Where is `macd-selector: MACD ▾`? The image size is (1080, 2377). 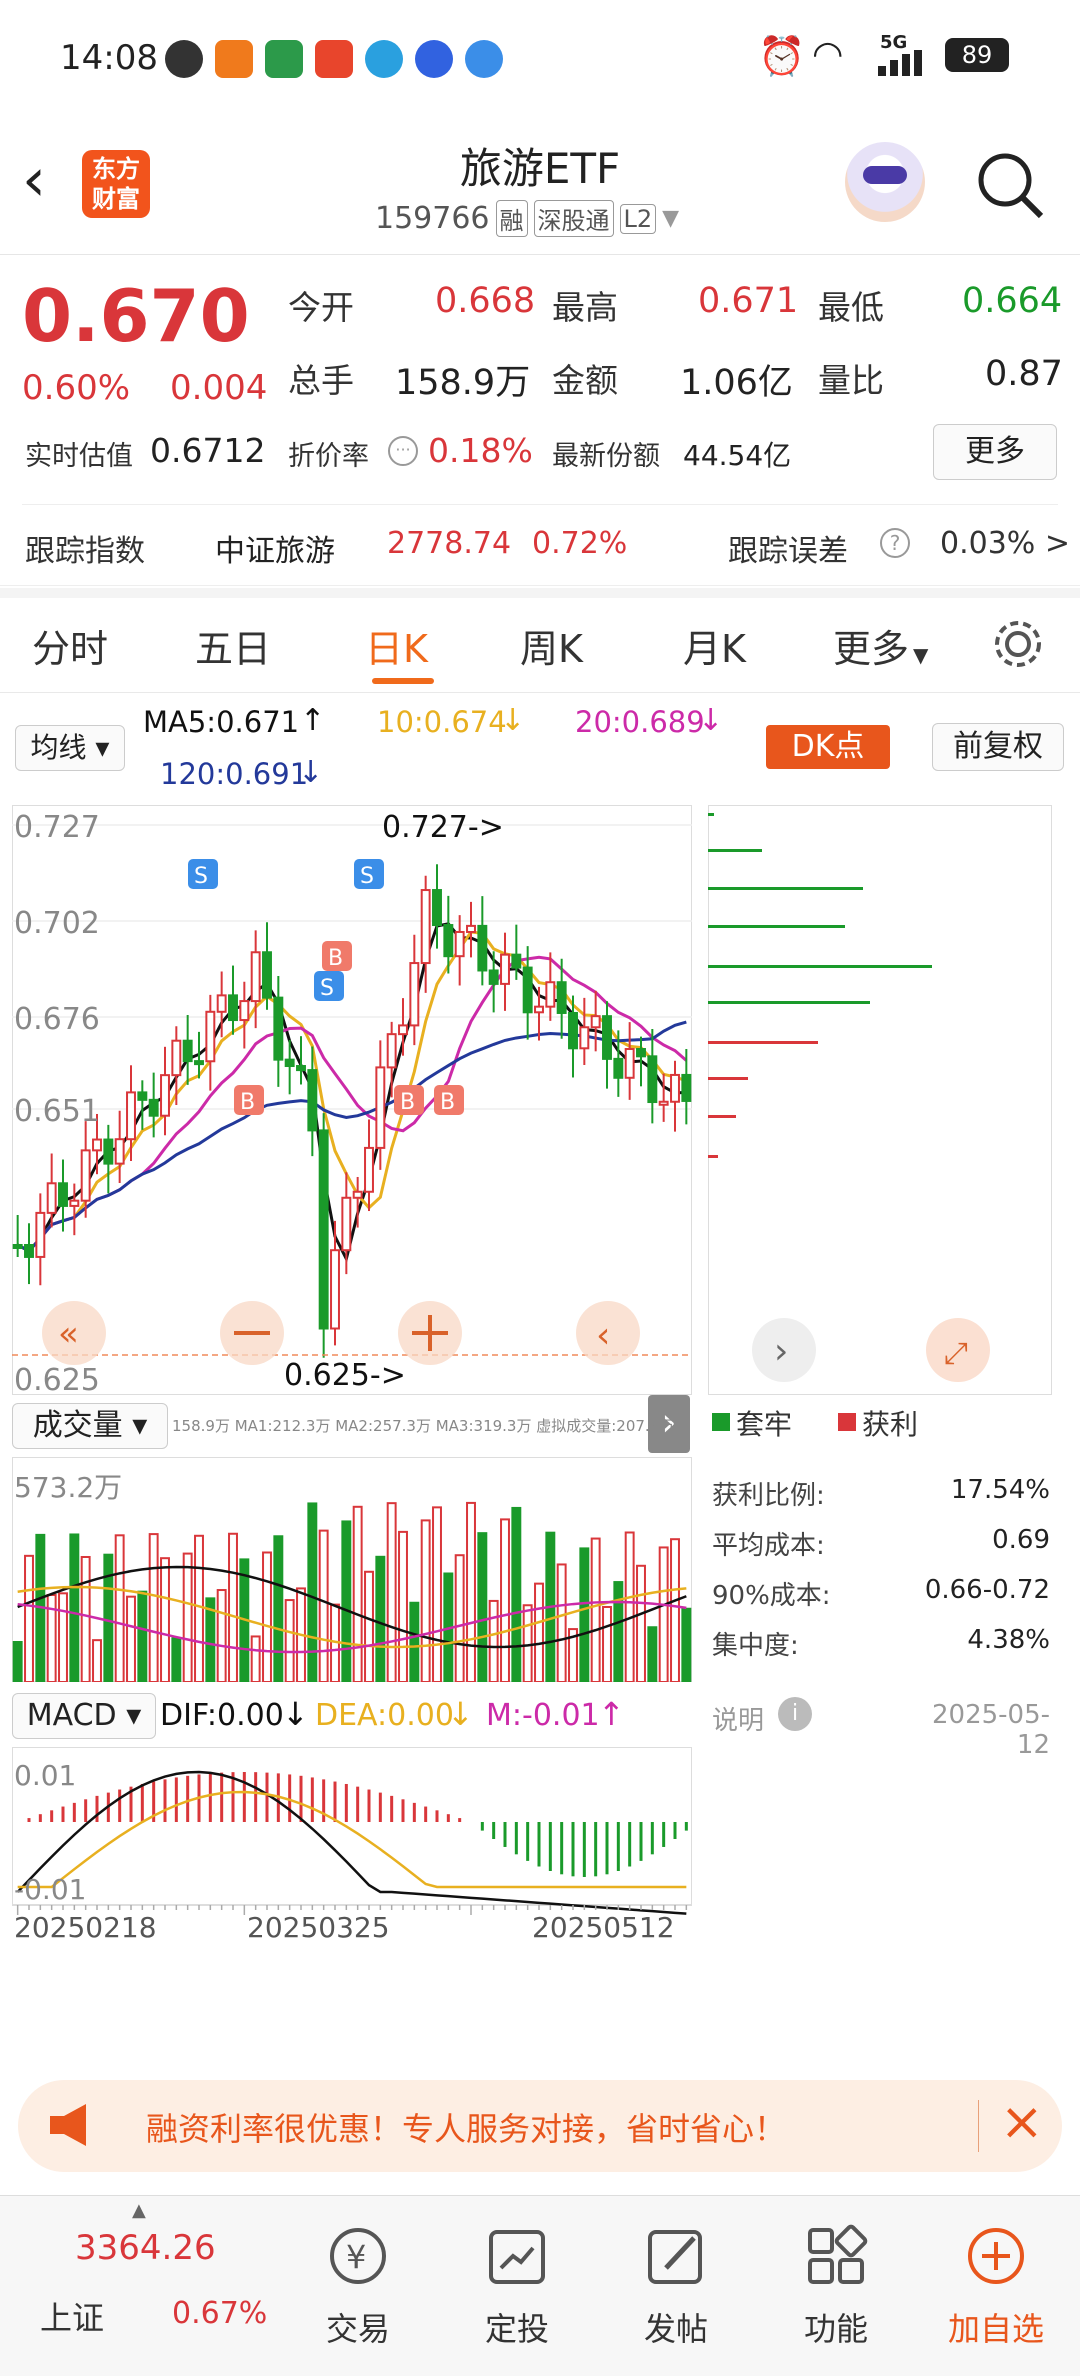 macd-selector: MACD ▾ is located at coordinates (84, 1716).